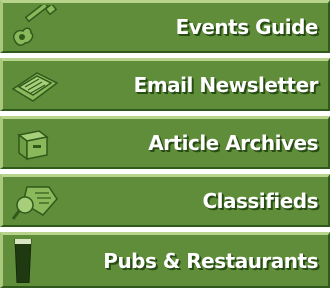 Image resolution: width=334 pixels, height=288 pixels. Describe the element at coordinates (33, 145) in the screenshot. I see `archive-box-icon` at that location.